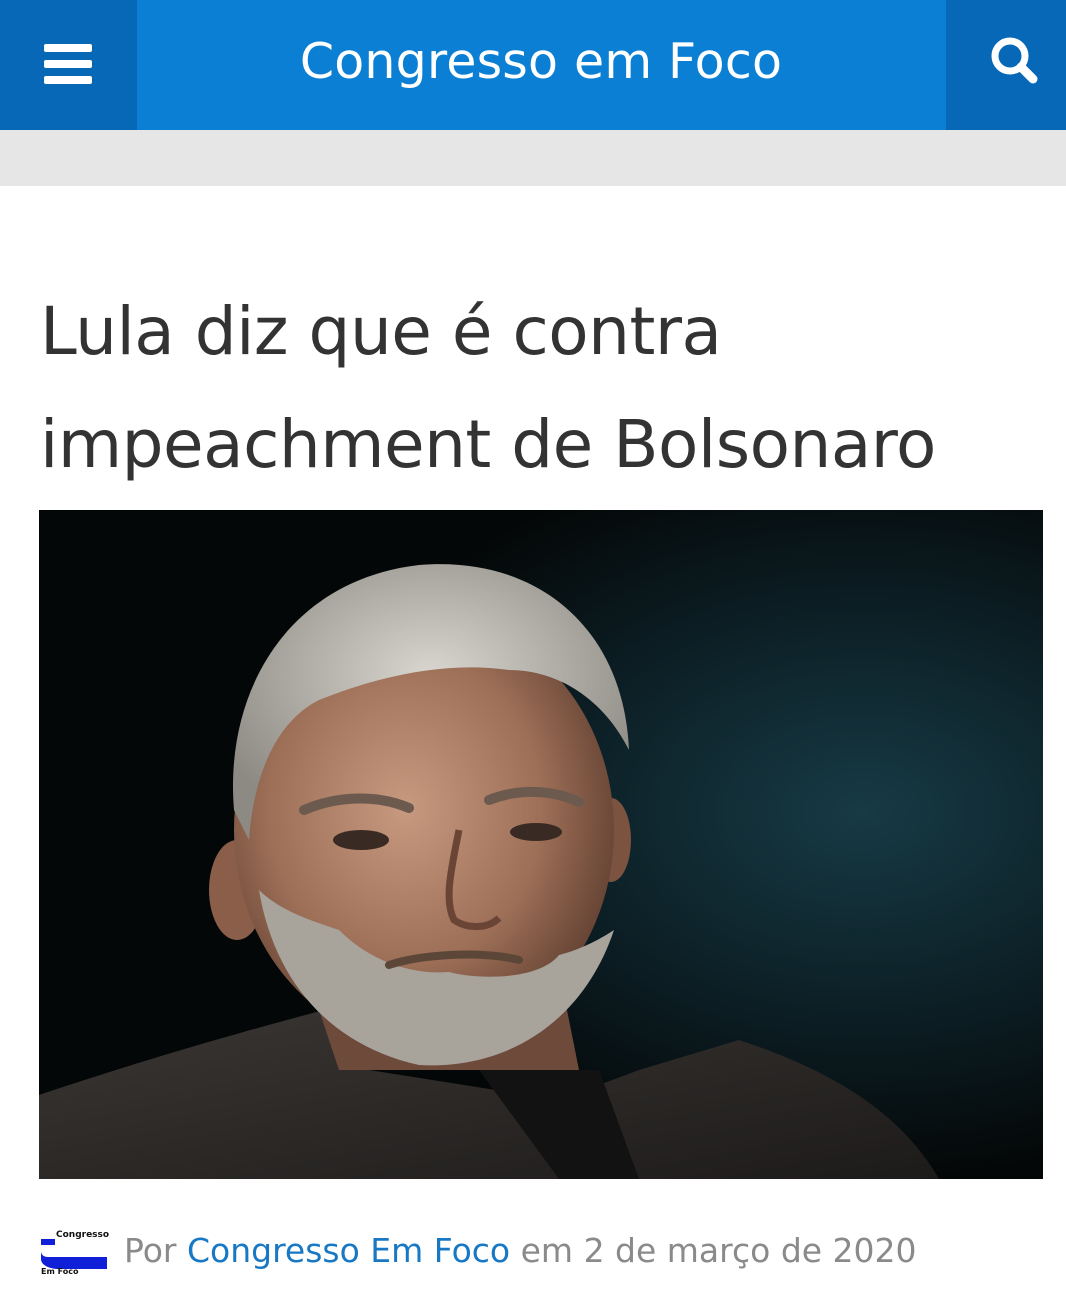 This screenshot has width=1066, height=1305. I want to click on search-button, so click(1006, 65).